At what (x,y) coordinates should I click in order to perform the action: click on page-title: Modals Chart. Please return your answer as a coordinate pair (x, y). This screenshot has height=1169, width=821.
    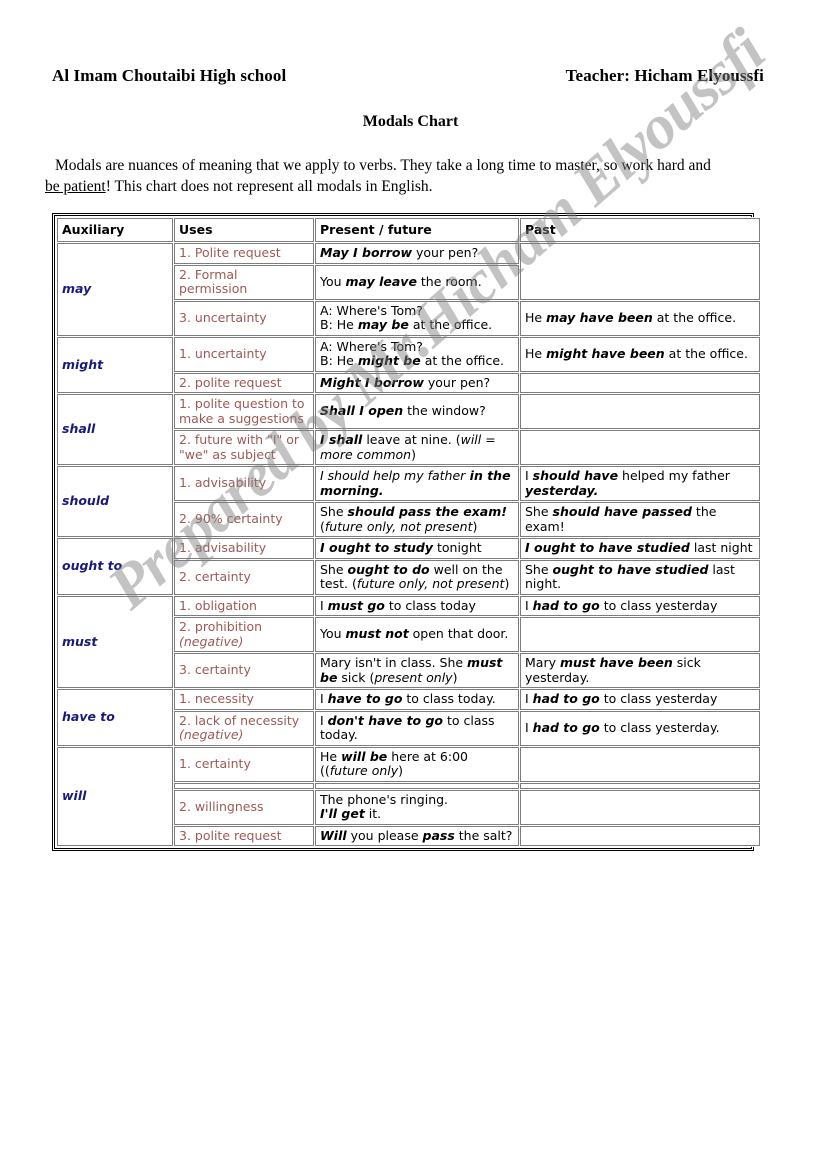
    Looking at the image, I should click on (410, 121).